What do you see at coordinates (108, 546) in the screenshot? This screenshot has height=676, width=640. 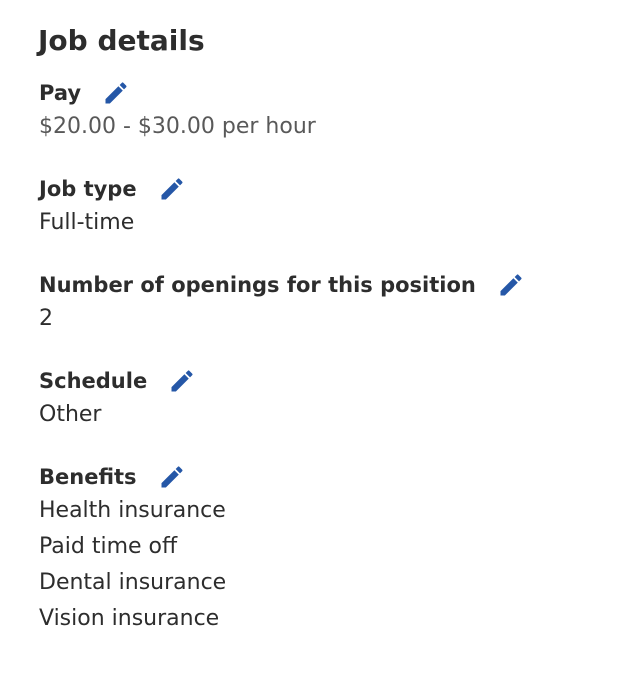 I see `list-item: Paid time off` at bounding box center [108, 546].